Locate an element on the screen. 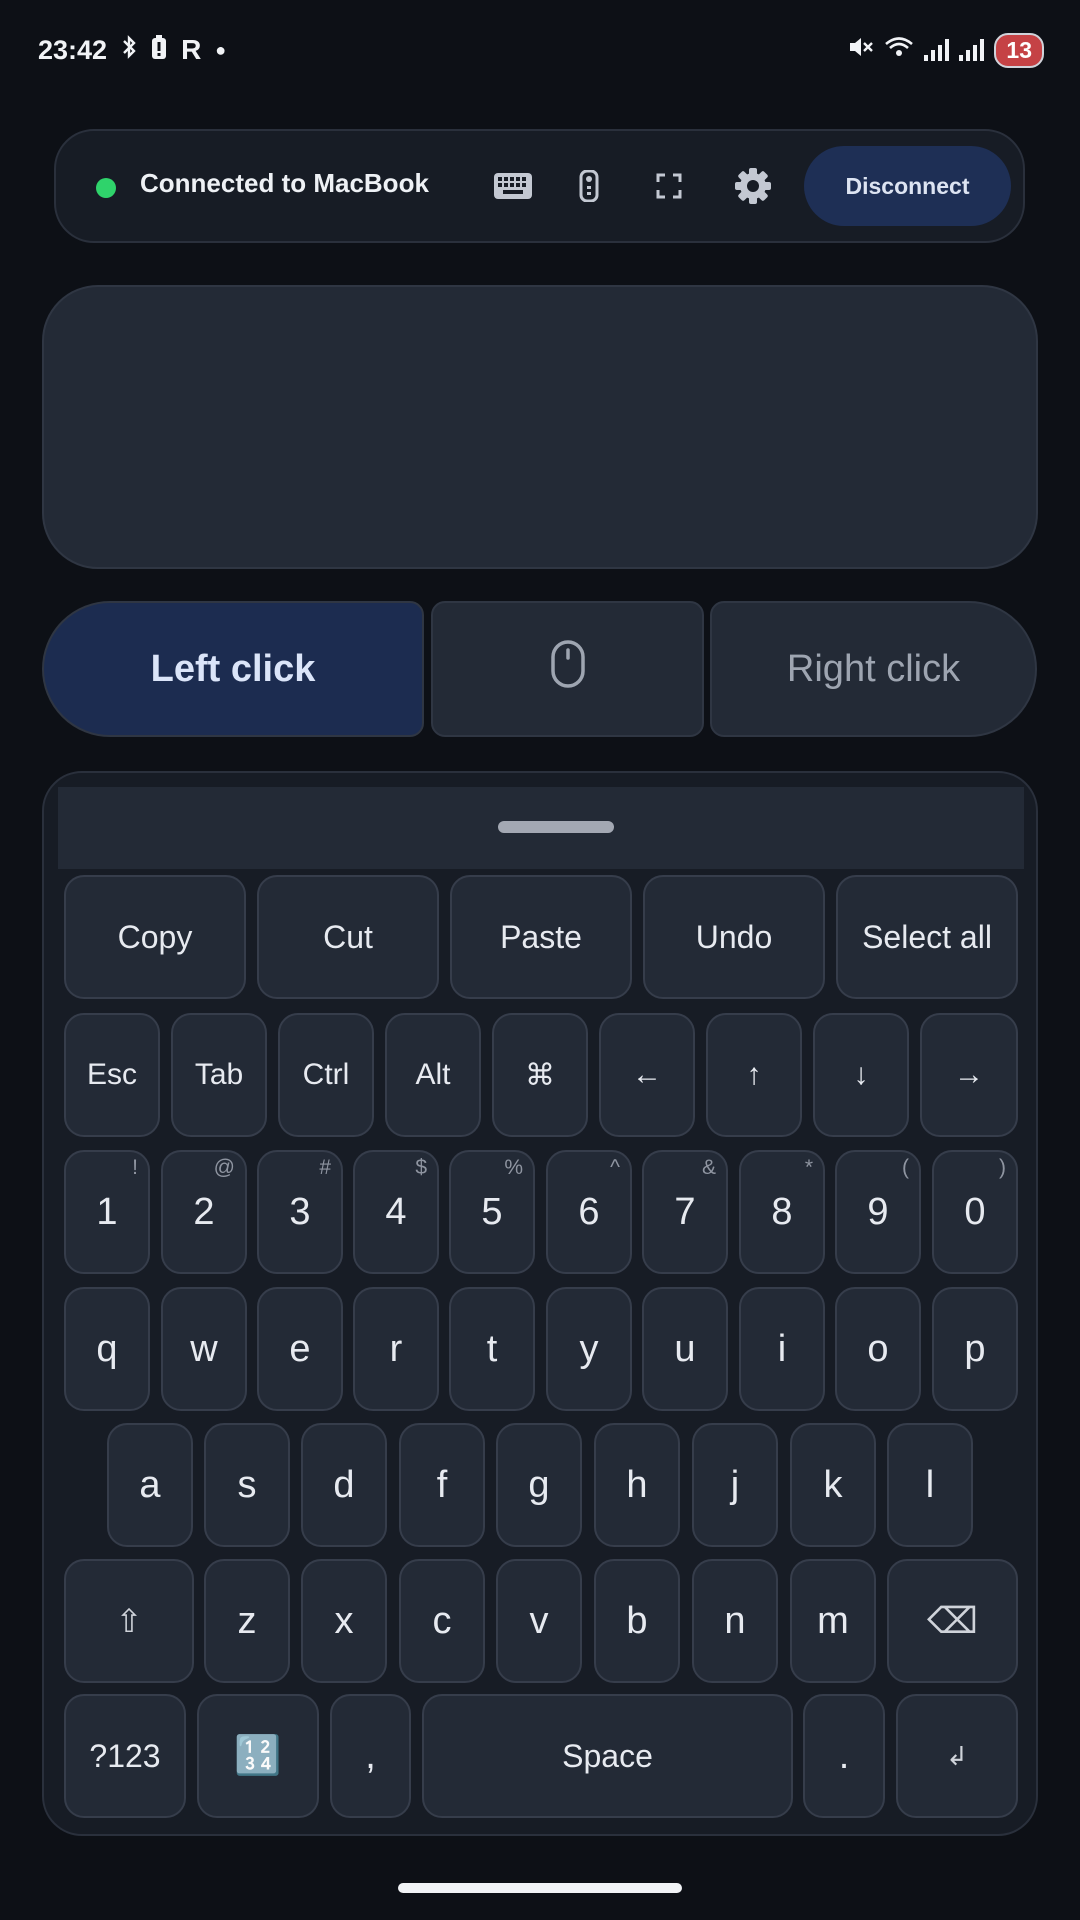  key-label: 3 is located at coordinates (300, 1211).